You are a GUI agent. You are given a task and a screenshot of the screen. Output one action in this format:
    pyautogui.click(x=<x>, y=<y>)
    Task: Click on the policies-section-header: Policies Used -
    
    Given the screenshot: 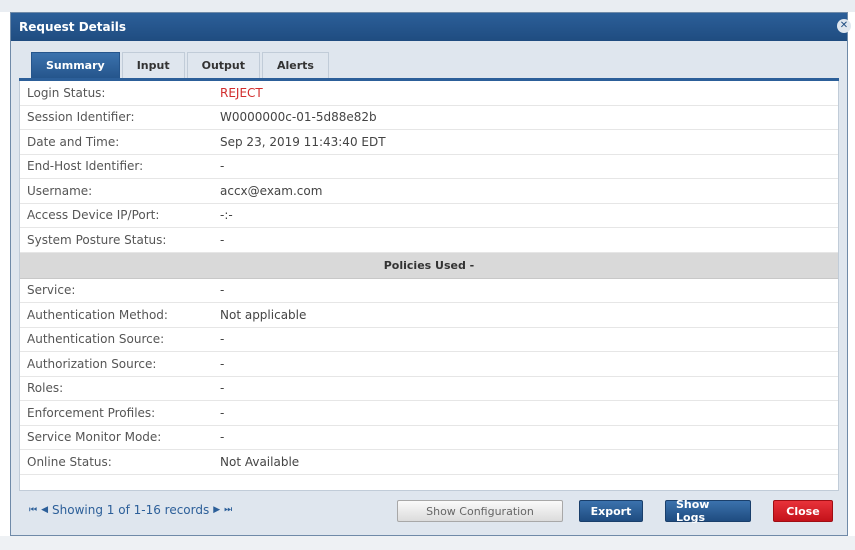 What is the action you would take?
    pyautogui.click(x=429, y=265)
    